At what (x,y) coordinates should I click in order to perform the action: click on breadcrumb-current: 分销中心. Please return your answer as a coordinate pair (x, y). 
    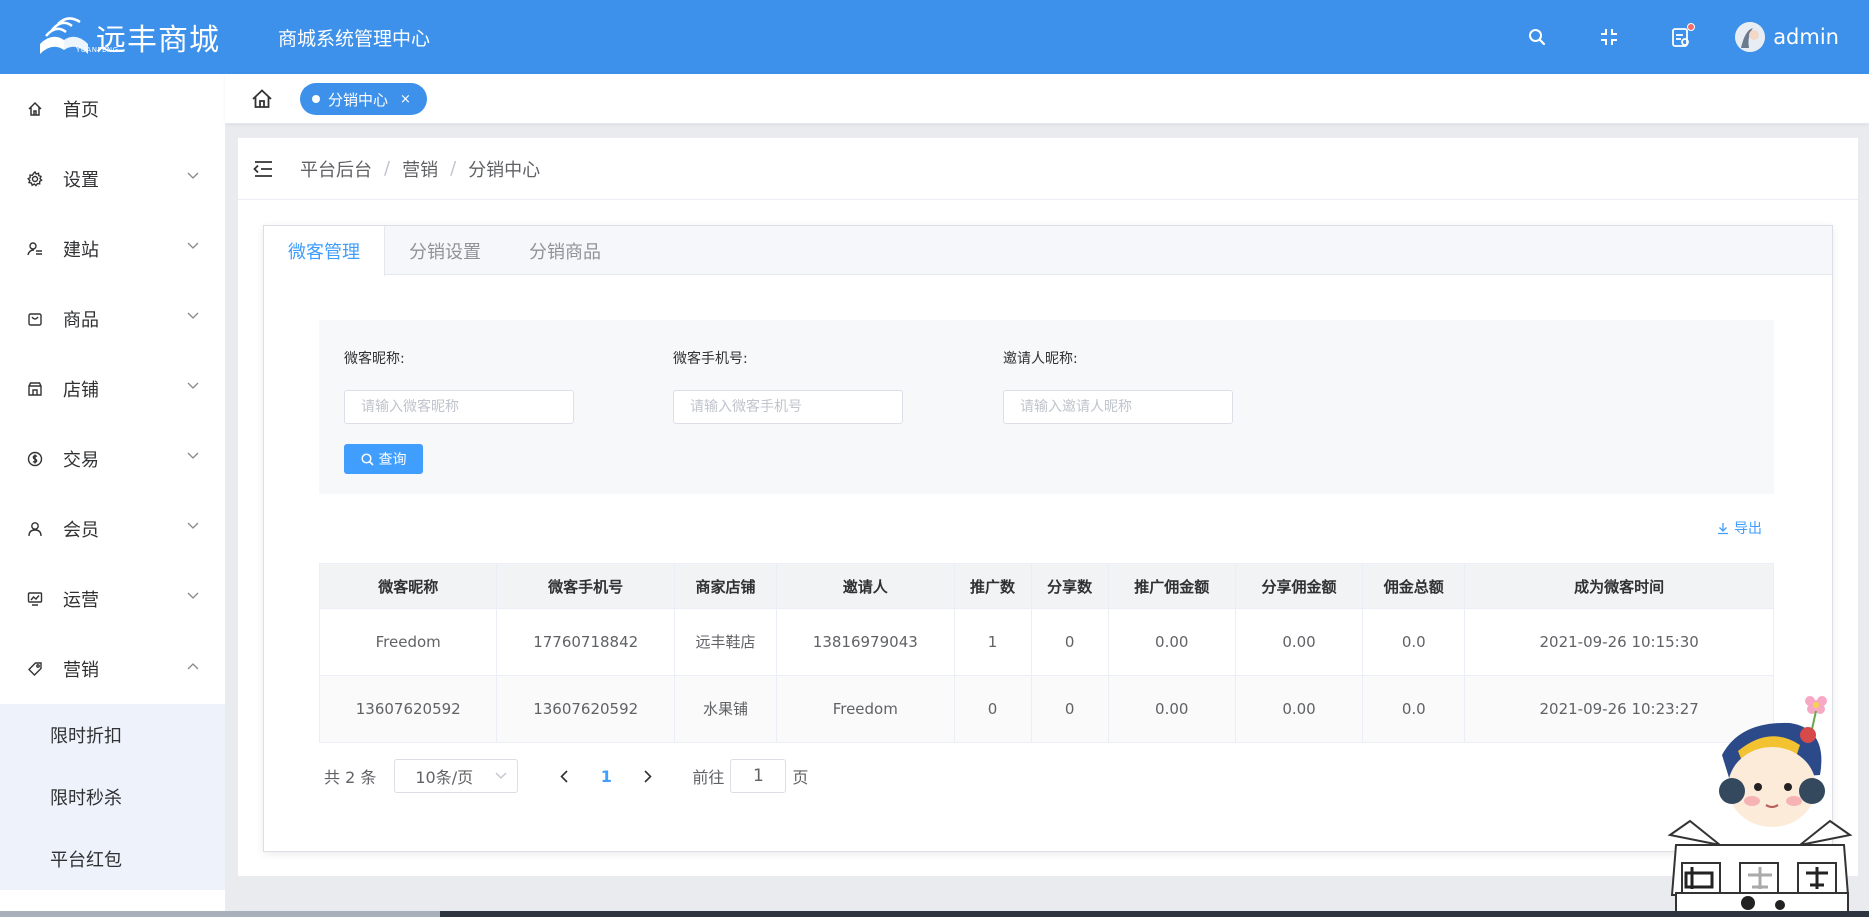
    Looking at the image, I should click on (504, 170).